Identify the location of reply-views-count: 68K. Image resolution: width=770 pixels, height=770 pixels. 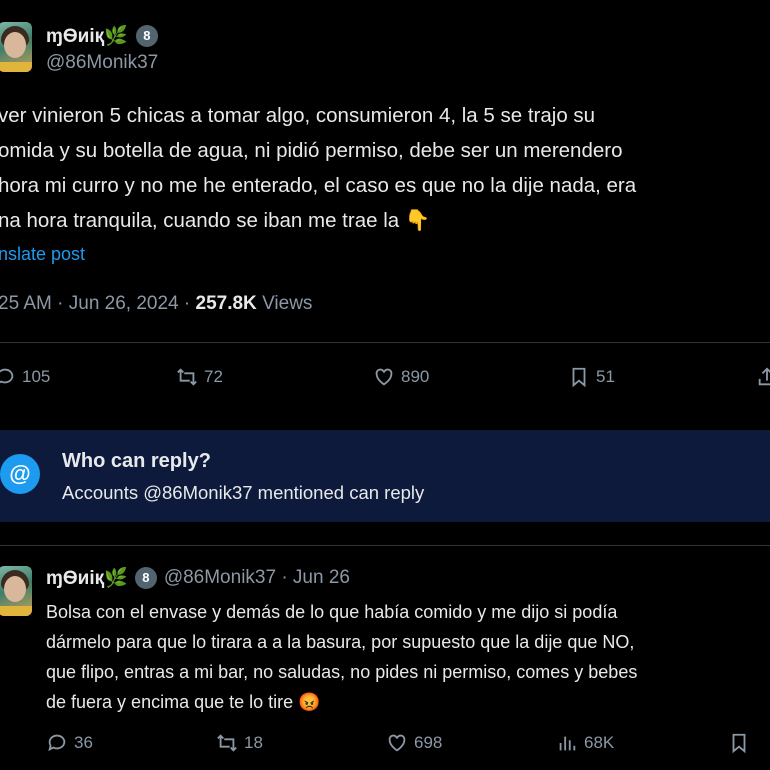
(599, 742).